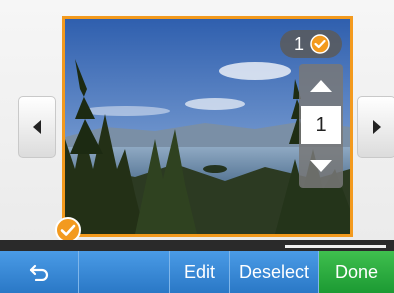 Image resolution: width=394 pixels, height=293 pixels. What do you see at coordinates (299, 43) in the screenshot?
I see `selection-count: 1` at bounding box center [299, 43].